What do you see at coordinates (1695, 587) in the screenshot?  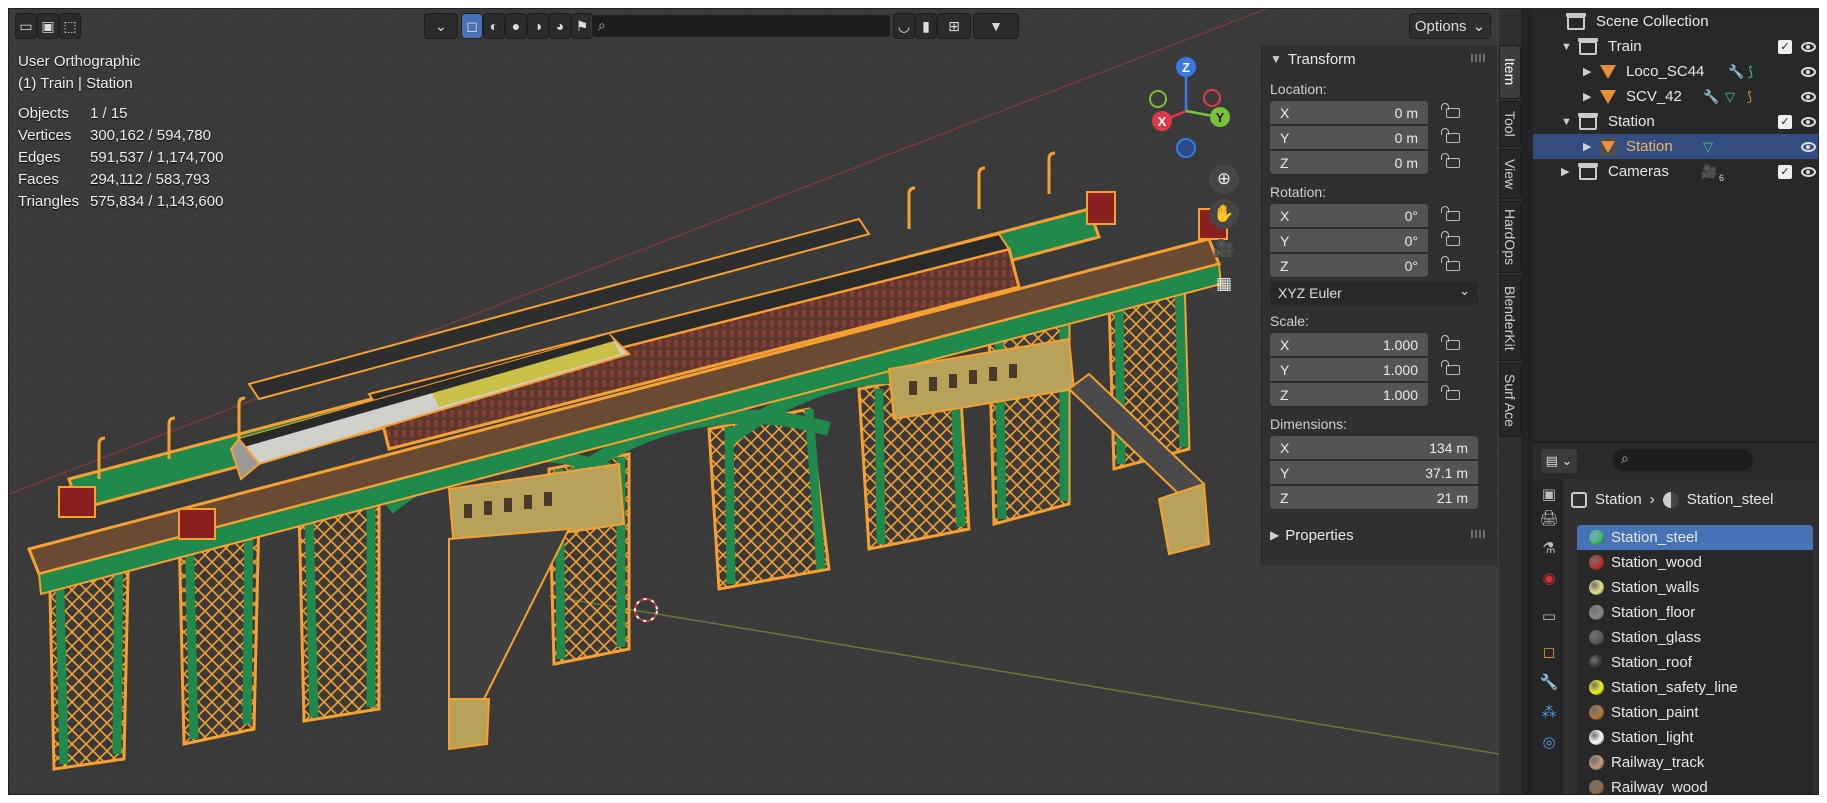 I see `material-slot: Station_walls` at bounding box center [1695, 587].